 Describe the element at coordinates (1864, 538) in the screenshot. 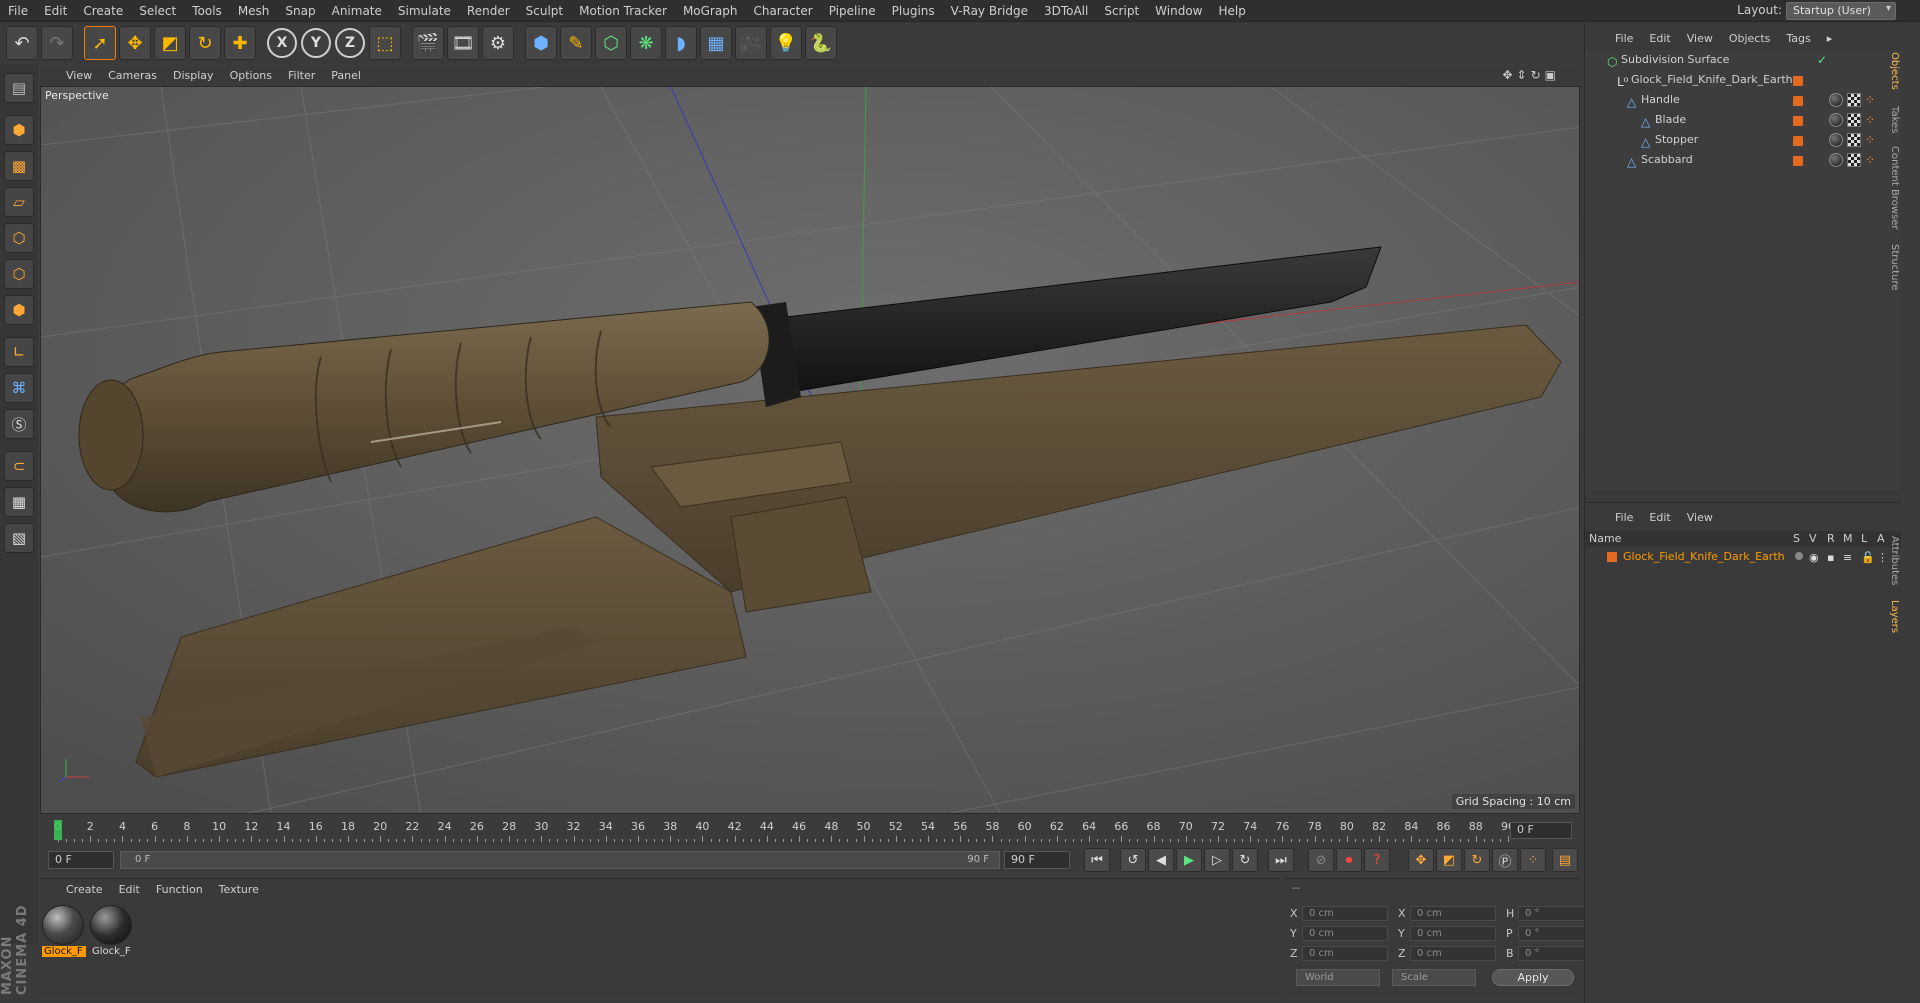

I see `layer-col-locked: L` at that location.